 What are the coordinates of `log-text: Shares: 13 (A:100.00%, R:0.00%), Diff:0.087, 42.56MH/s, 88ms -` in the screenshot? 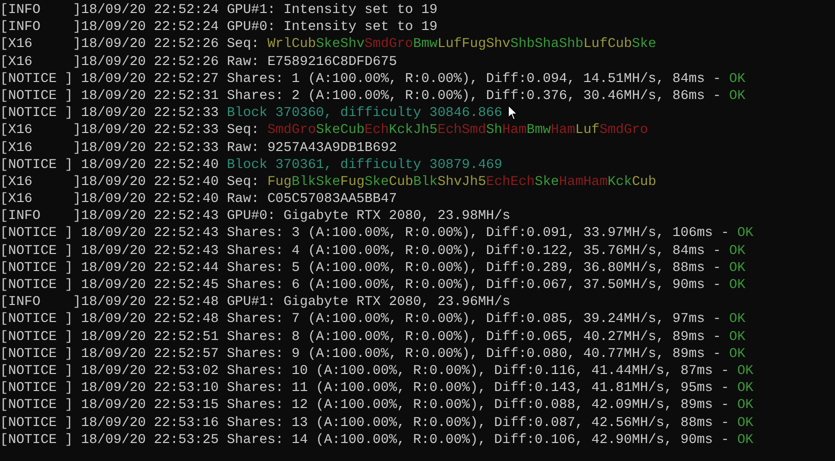 It's located at (478, 423).